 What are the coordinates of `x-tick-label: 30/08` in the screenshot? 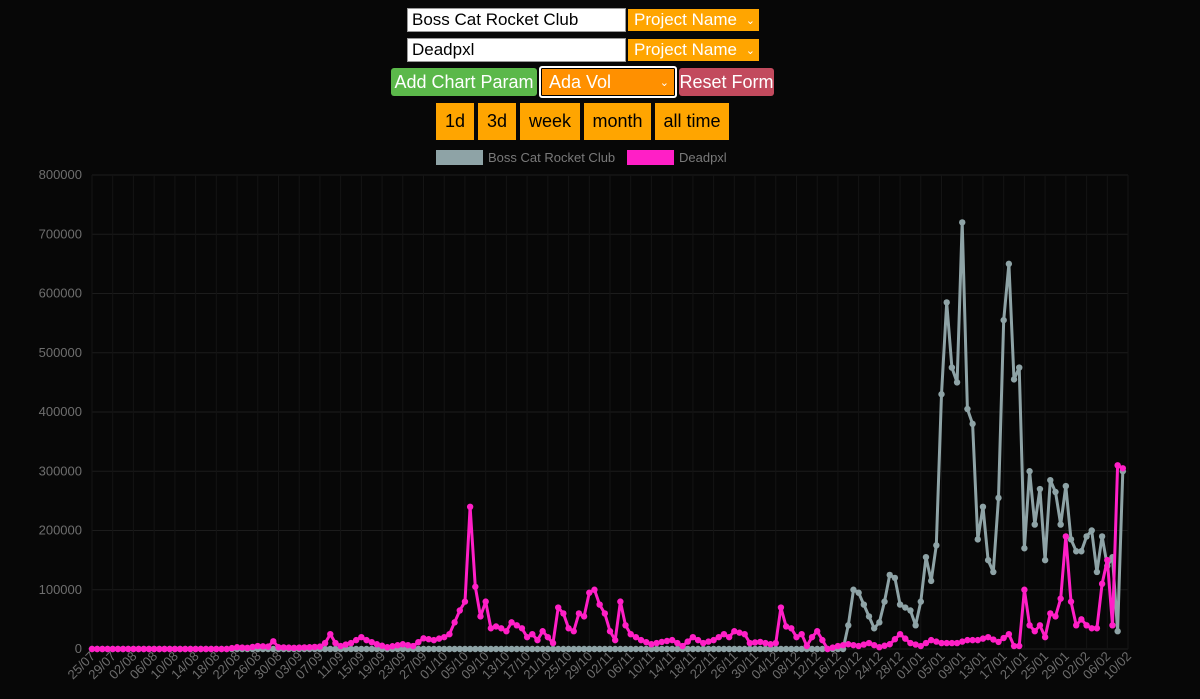 It's located at (268, 666).